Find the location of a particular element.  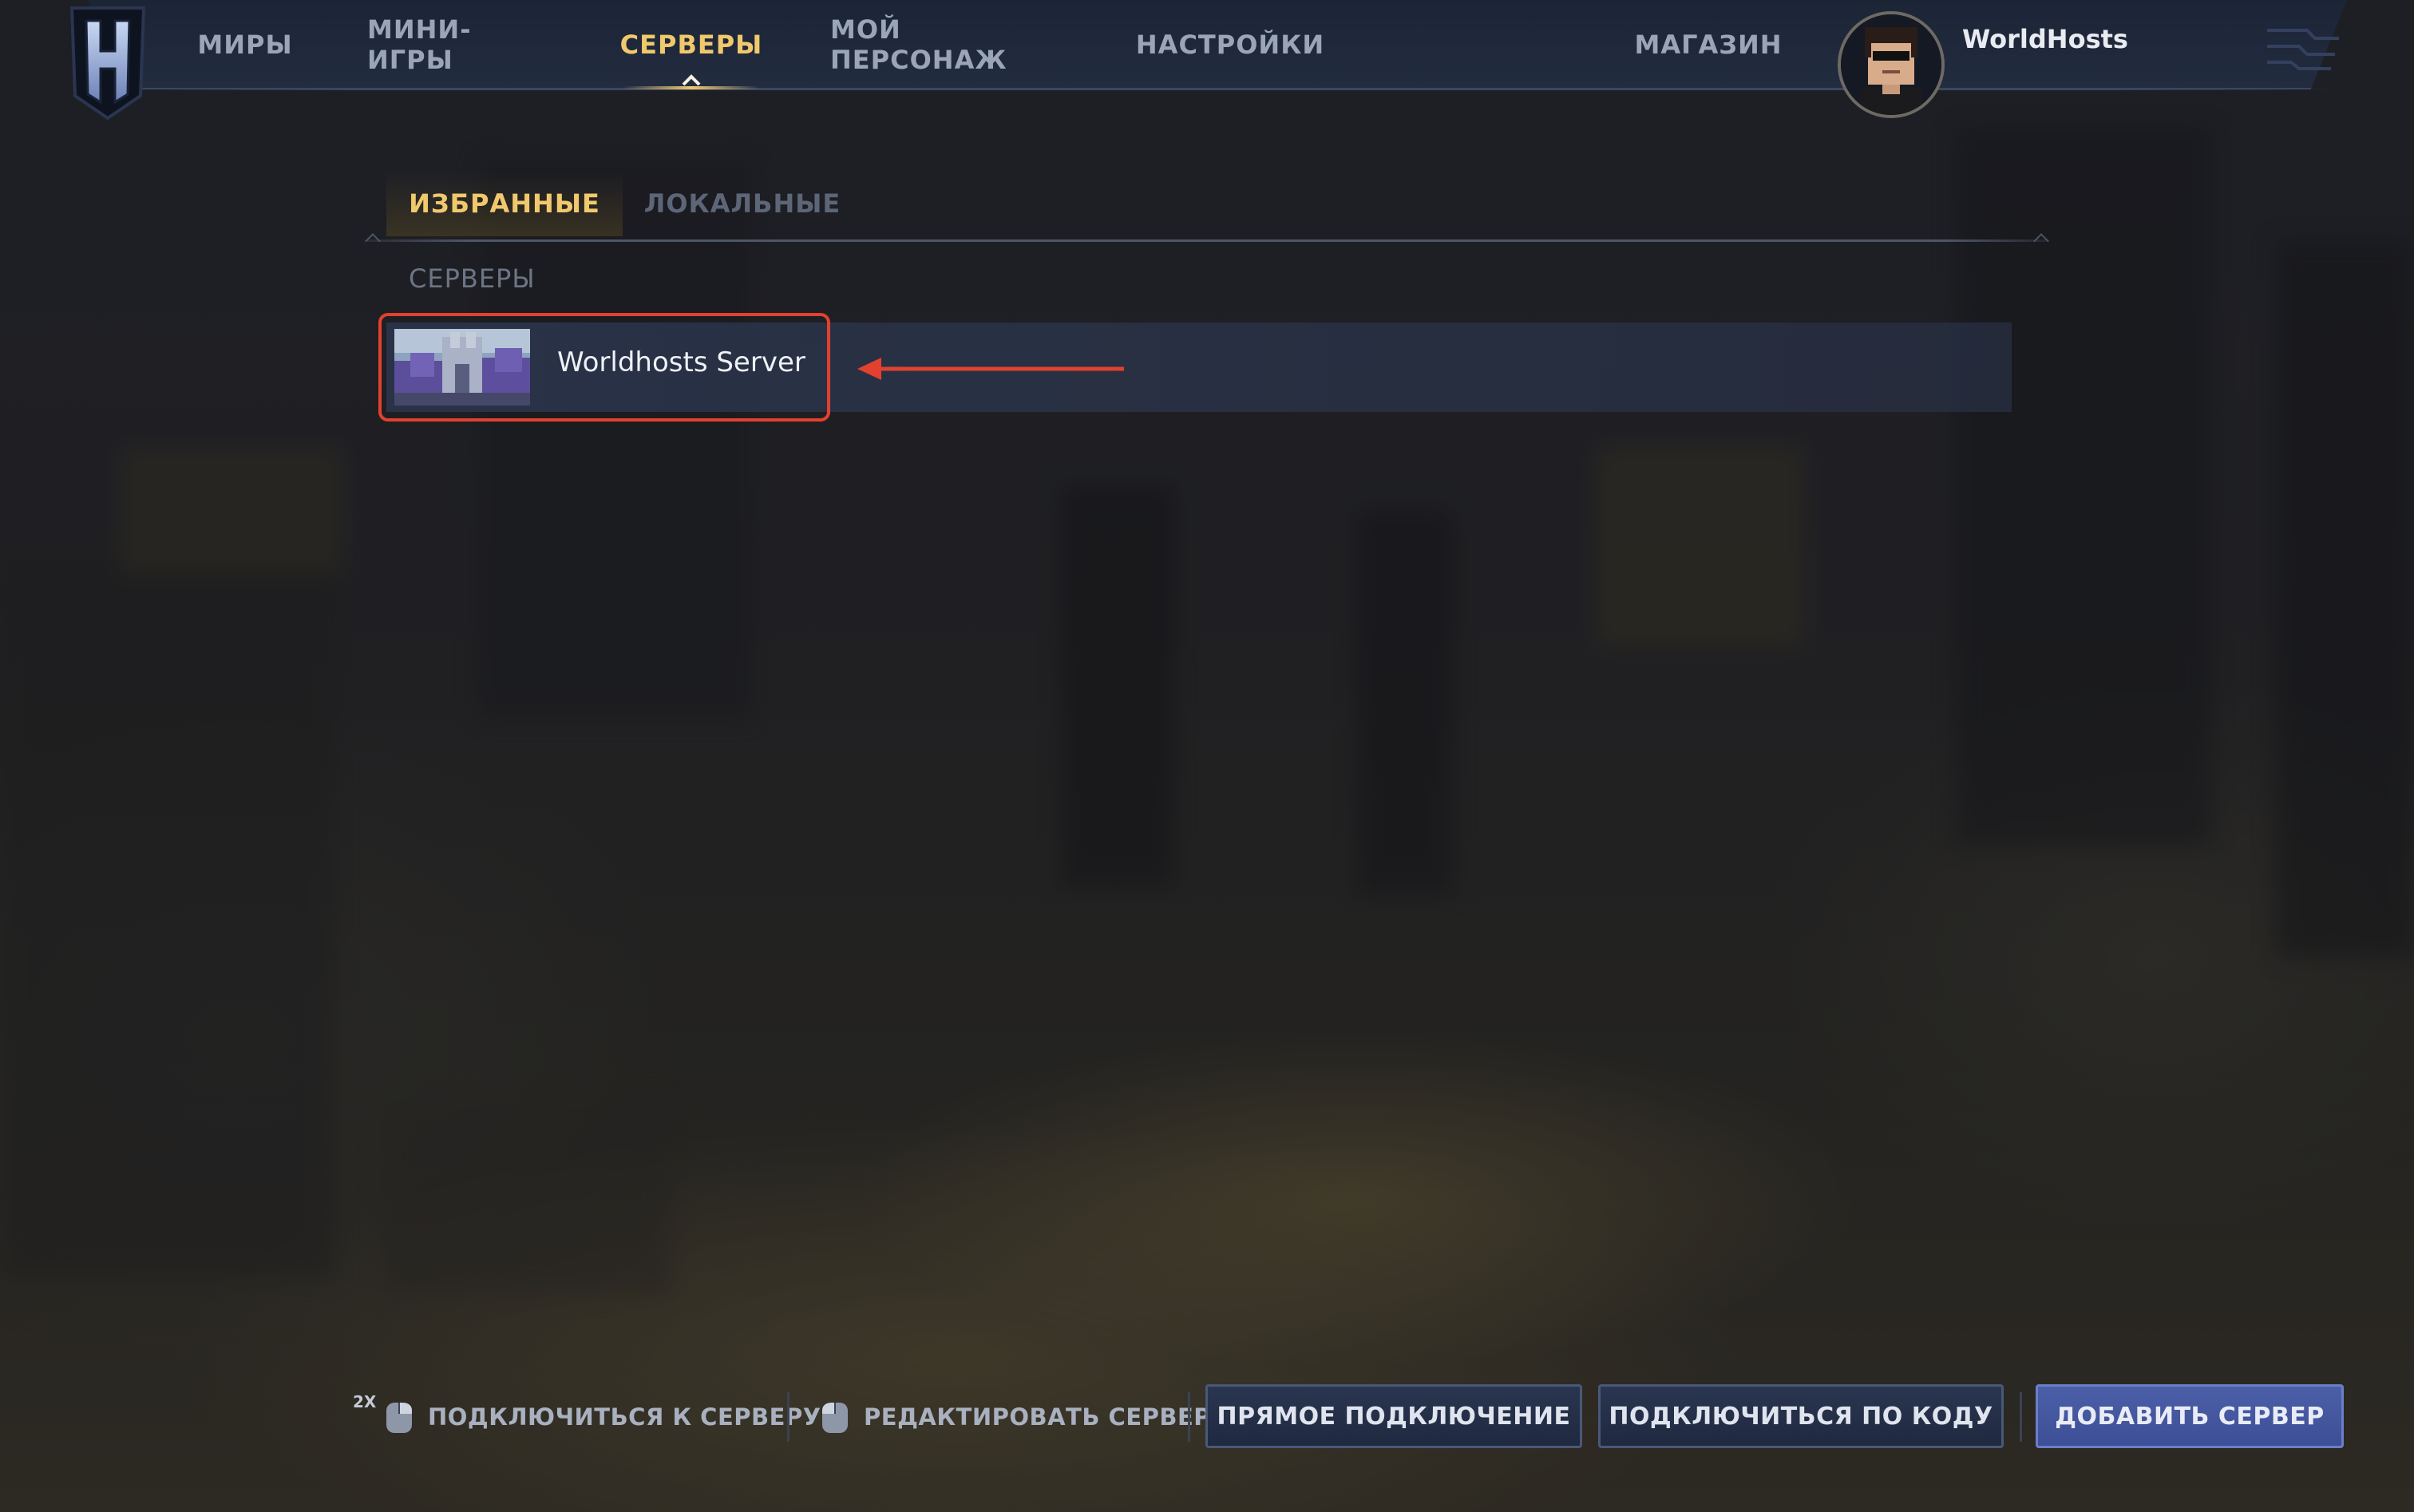

add-server-button: ДОБАВИТЬ СЕРВЕР is located at coordinates (2190, 1416).